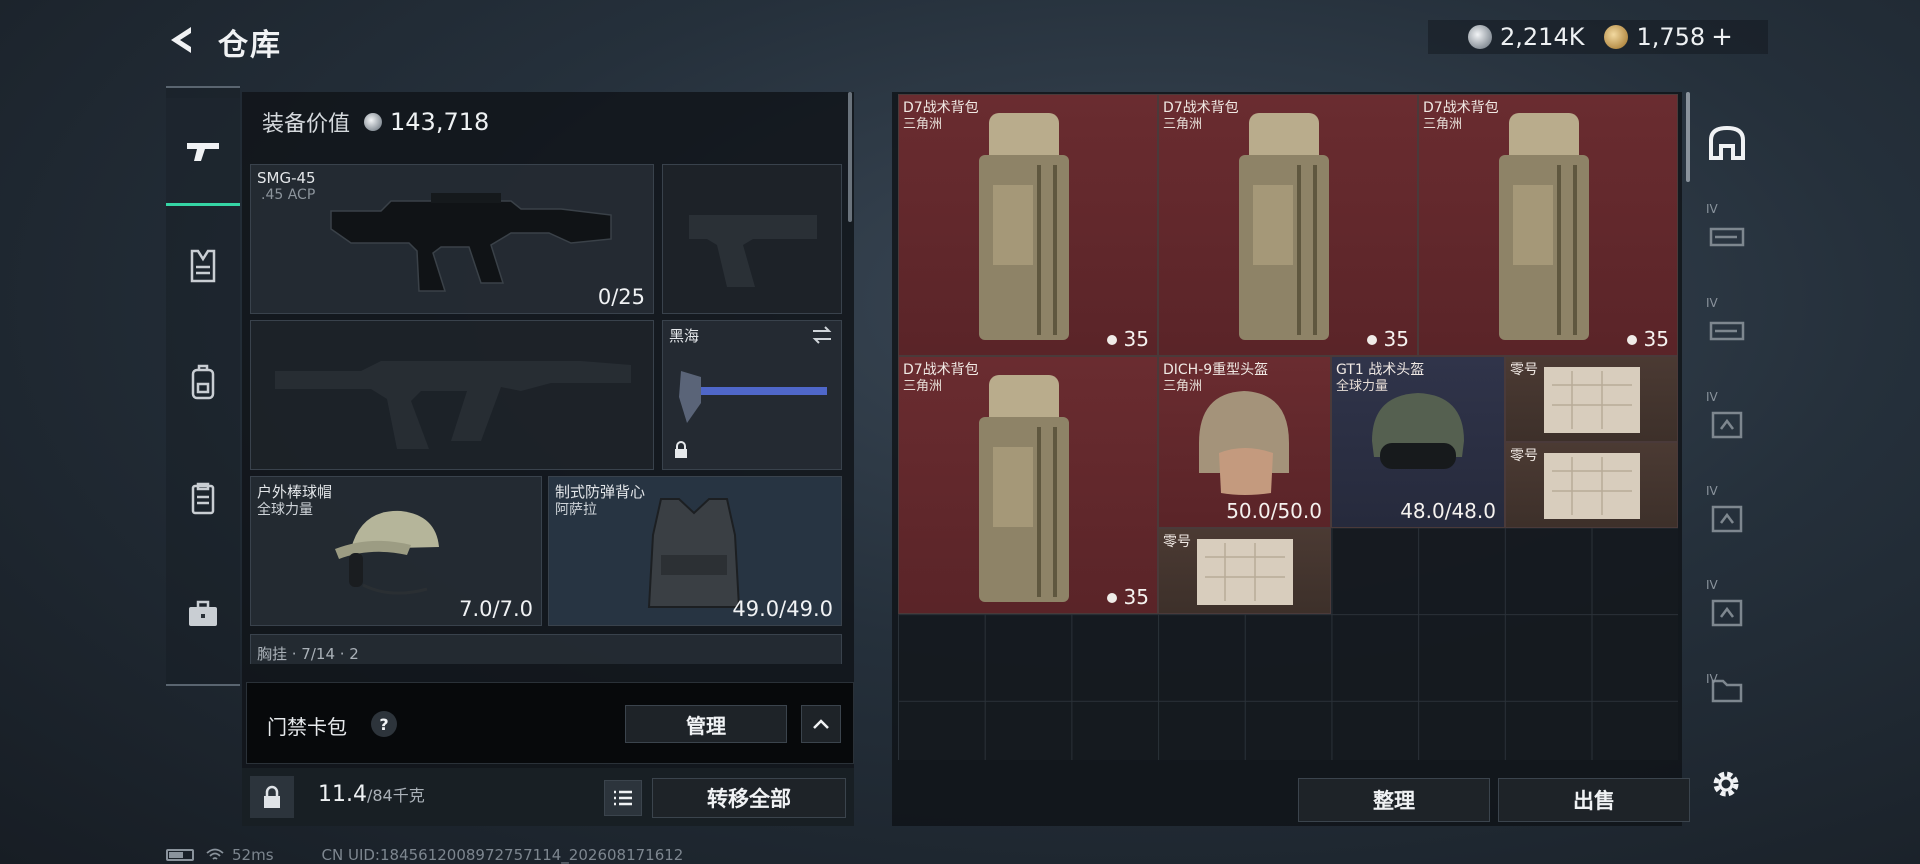  What do you see at coordinates (1727, 518) in the screenshot?
I see `rail-item-box-2: IV` at bounding box center [1727, 518].